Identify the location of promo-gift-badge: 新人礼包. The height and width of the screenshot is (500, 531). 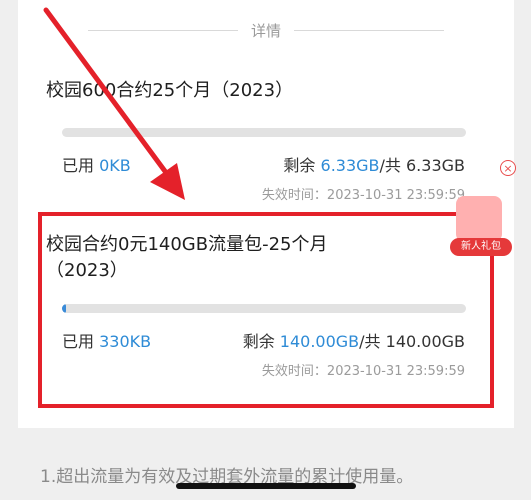
(481, 218).